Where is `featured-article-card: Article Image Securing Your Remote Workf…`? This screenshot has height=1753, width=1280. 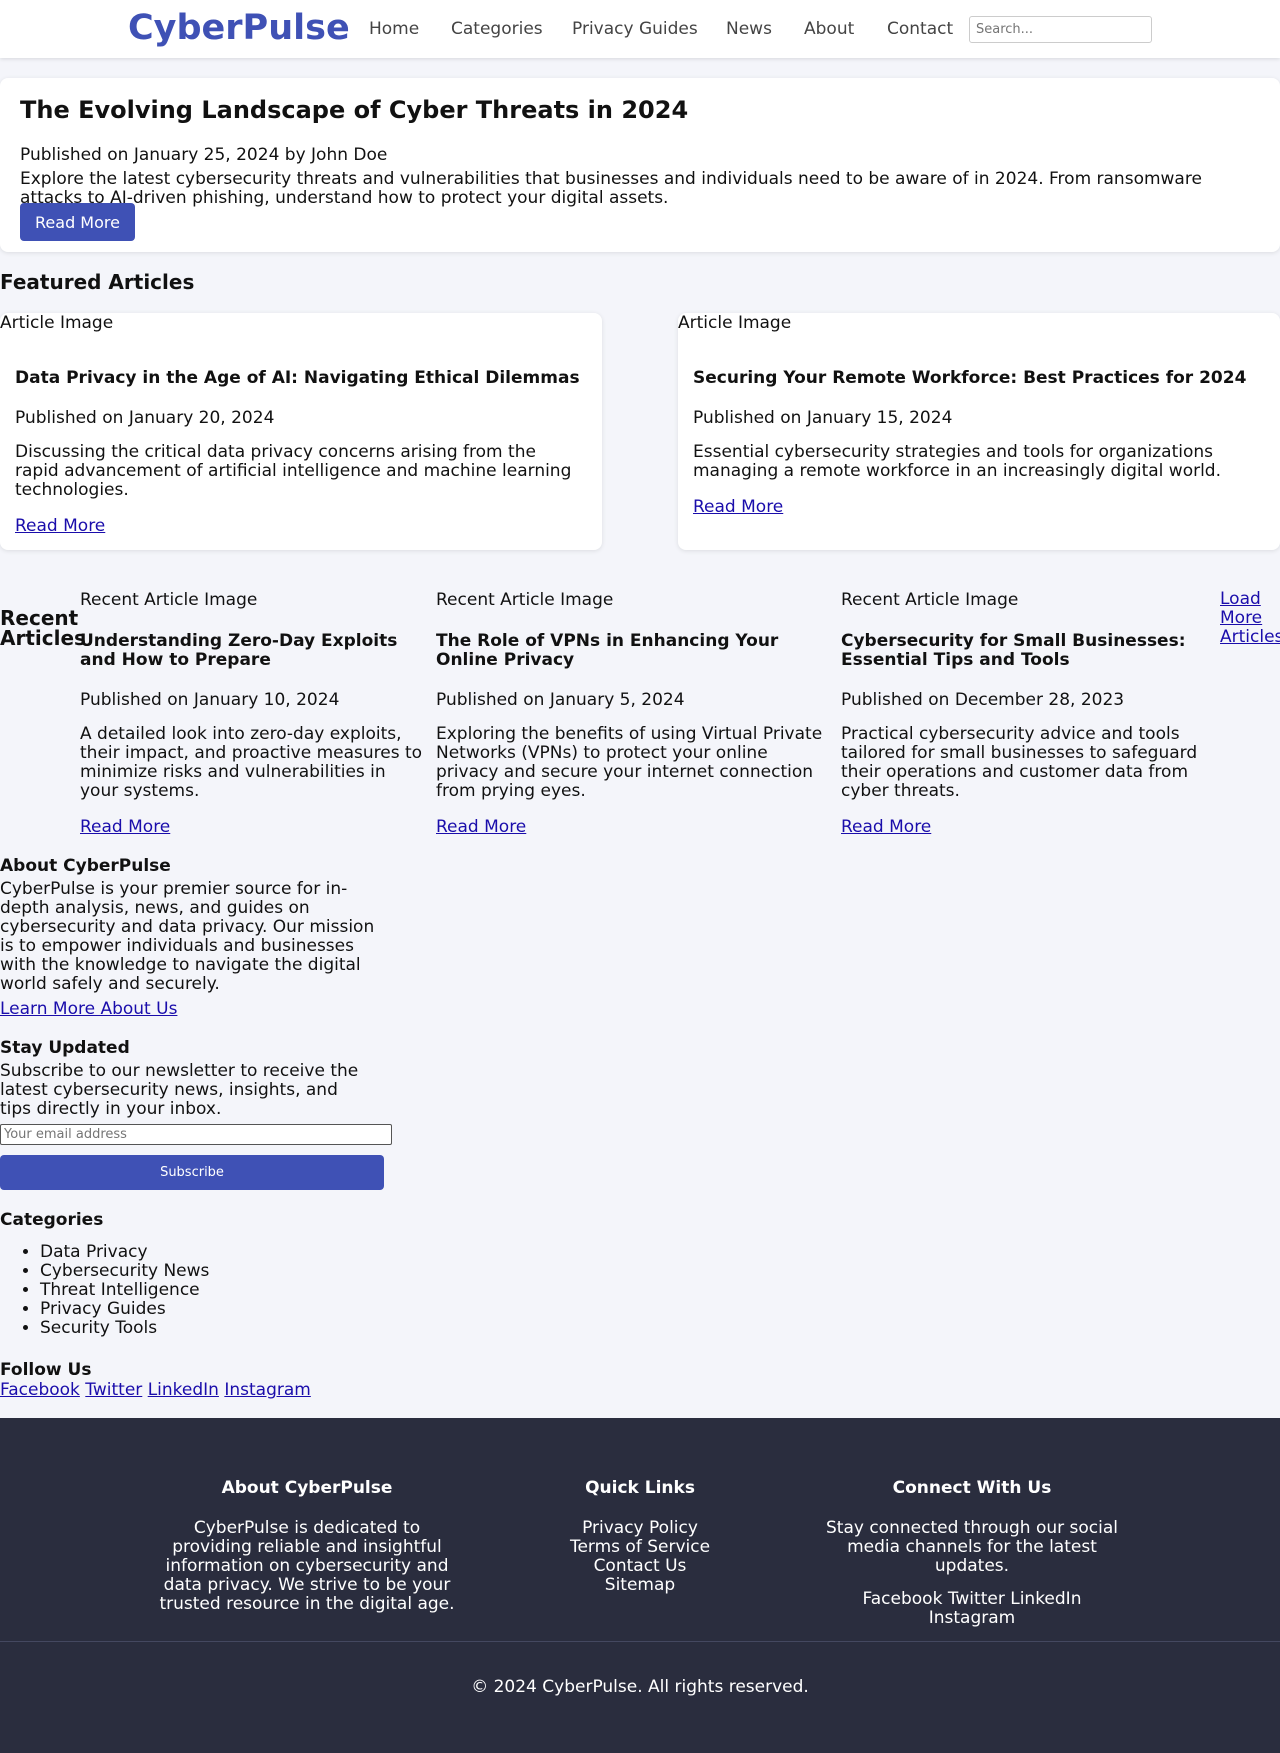 featured-article-card: Article Image Securing Your Remote Workf… is located at coordinates (979, 431).